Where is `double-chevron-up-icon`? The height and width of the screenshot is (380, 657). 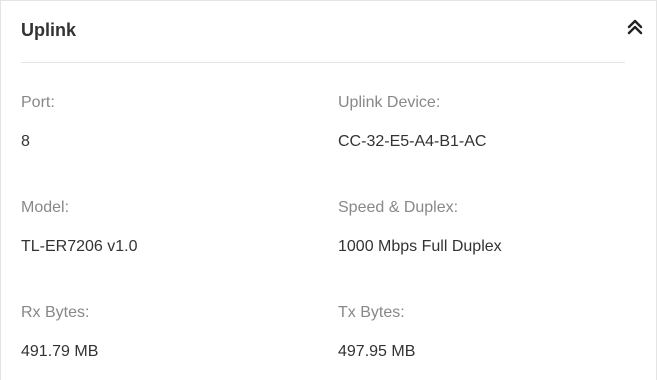 double-chevron-up-icon is located at coordinates (635, 27).